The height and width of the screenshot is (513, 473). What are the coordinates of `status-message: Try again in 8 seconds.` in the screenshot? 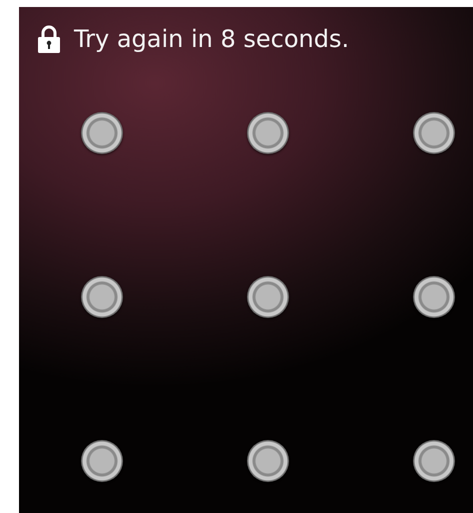 It's located at (212, 39).